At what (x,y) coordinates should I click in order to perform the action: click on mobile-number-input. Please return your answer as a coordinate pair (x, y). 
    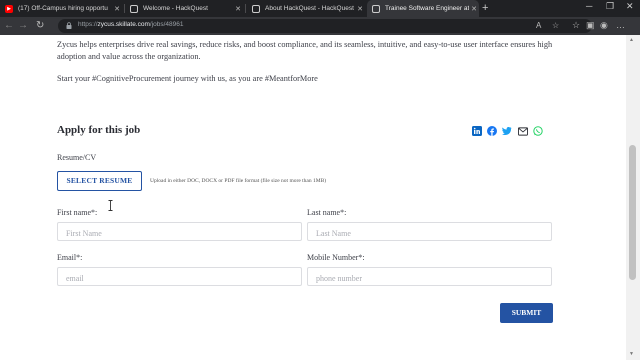
    Looking at the image, I should click on (429, 278).